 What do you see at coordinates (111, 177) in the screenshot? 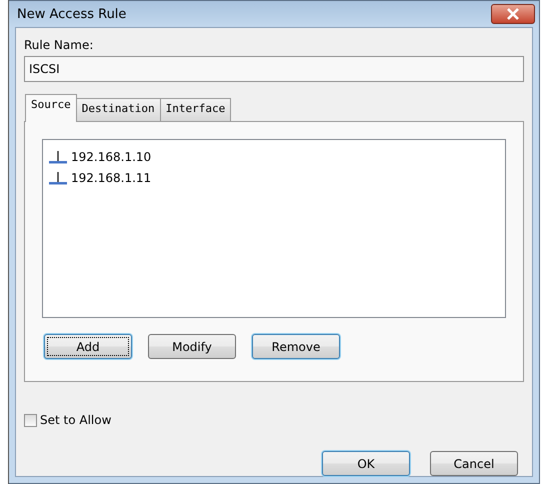
I see `ip-address: 192.168.1.11` at bounding box center [111, 177].